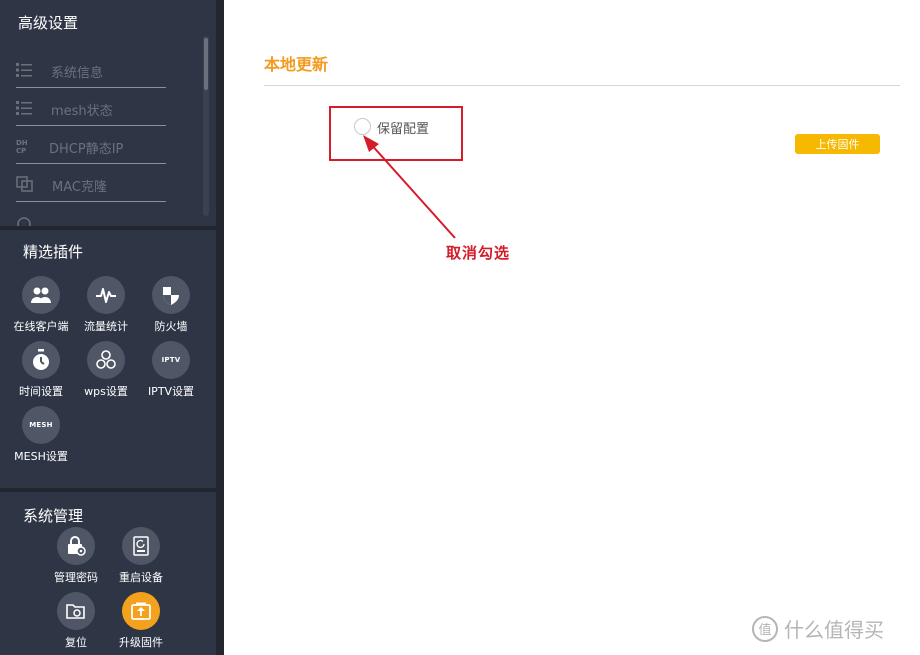 The height and width of the screenshot is (655, 920). I want to click on system-item-label: 管理密码, so click(76, 577).